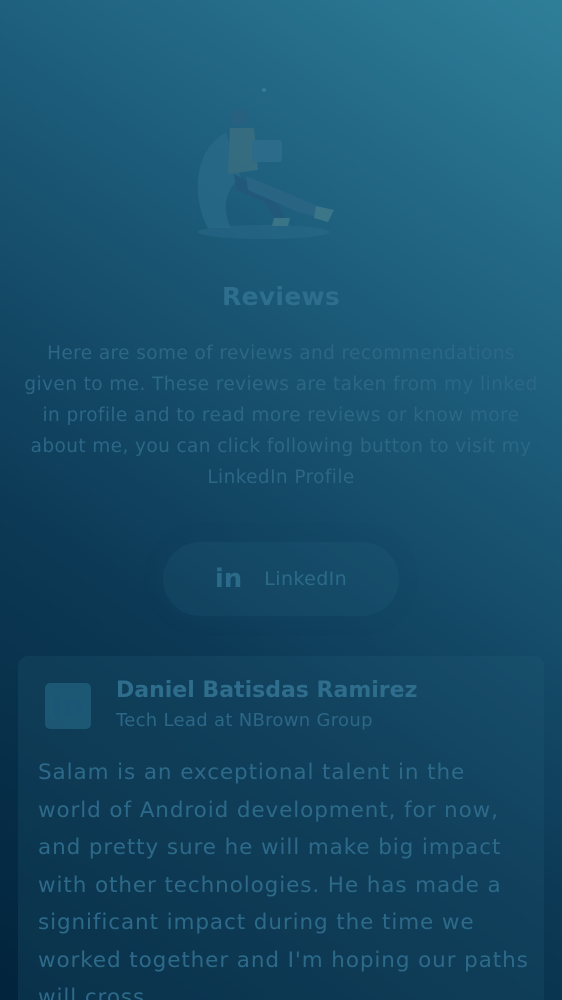 The image size is (562, 1000). Describe the element at coordinates (267, 690) in the screenshot. I see `reviewer-name: Daniel Batisdas Ramirez` at that location.